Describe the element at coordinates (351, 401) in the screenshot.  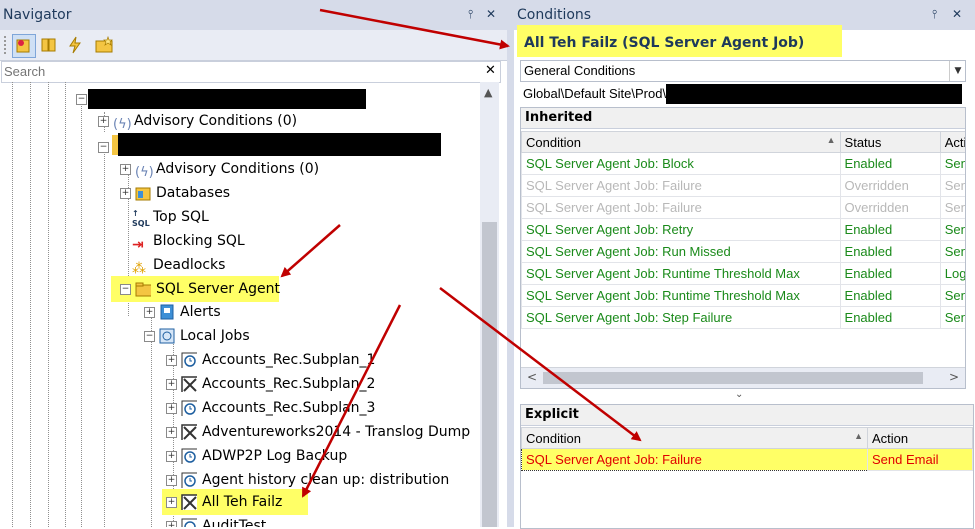
I see `arrow-to-all-teh-failz` at that location.